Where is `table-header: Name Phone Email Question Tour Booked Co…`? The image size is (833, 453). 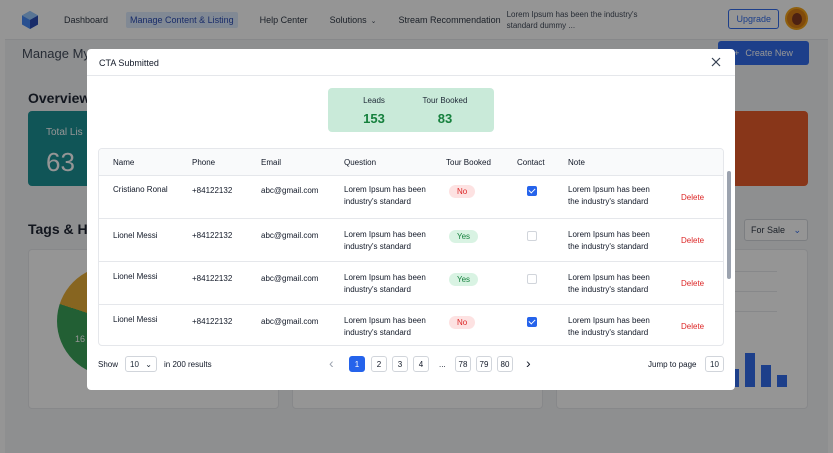
table-header: Name Phone Email Question Tour Booked Co… is located at coordinates (411, 162).